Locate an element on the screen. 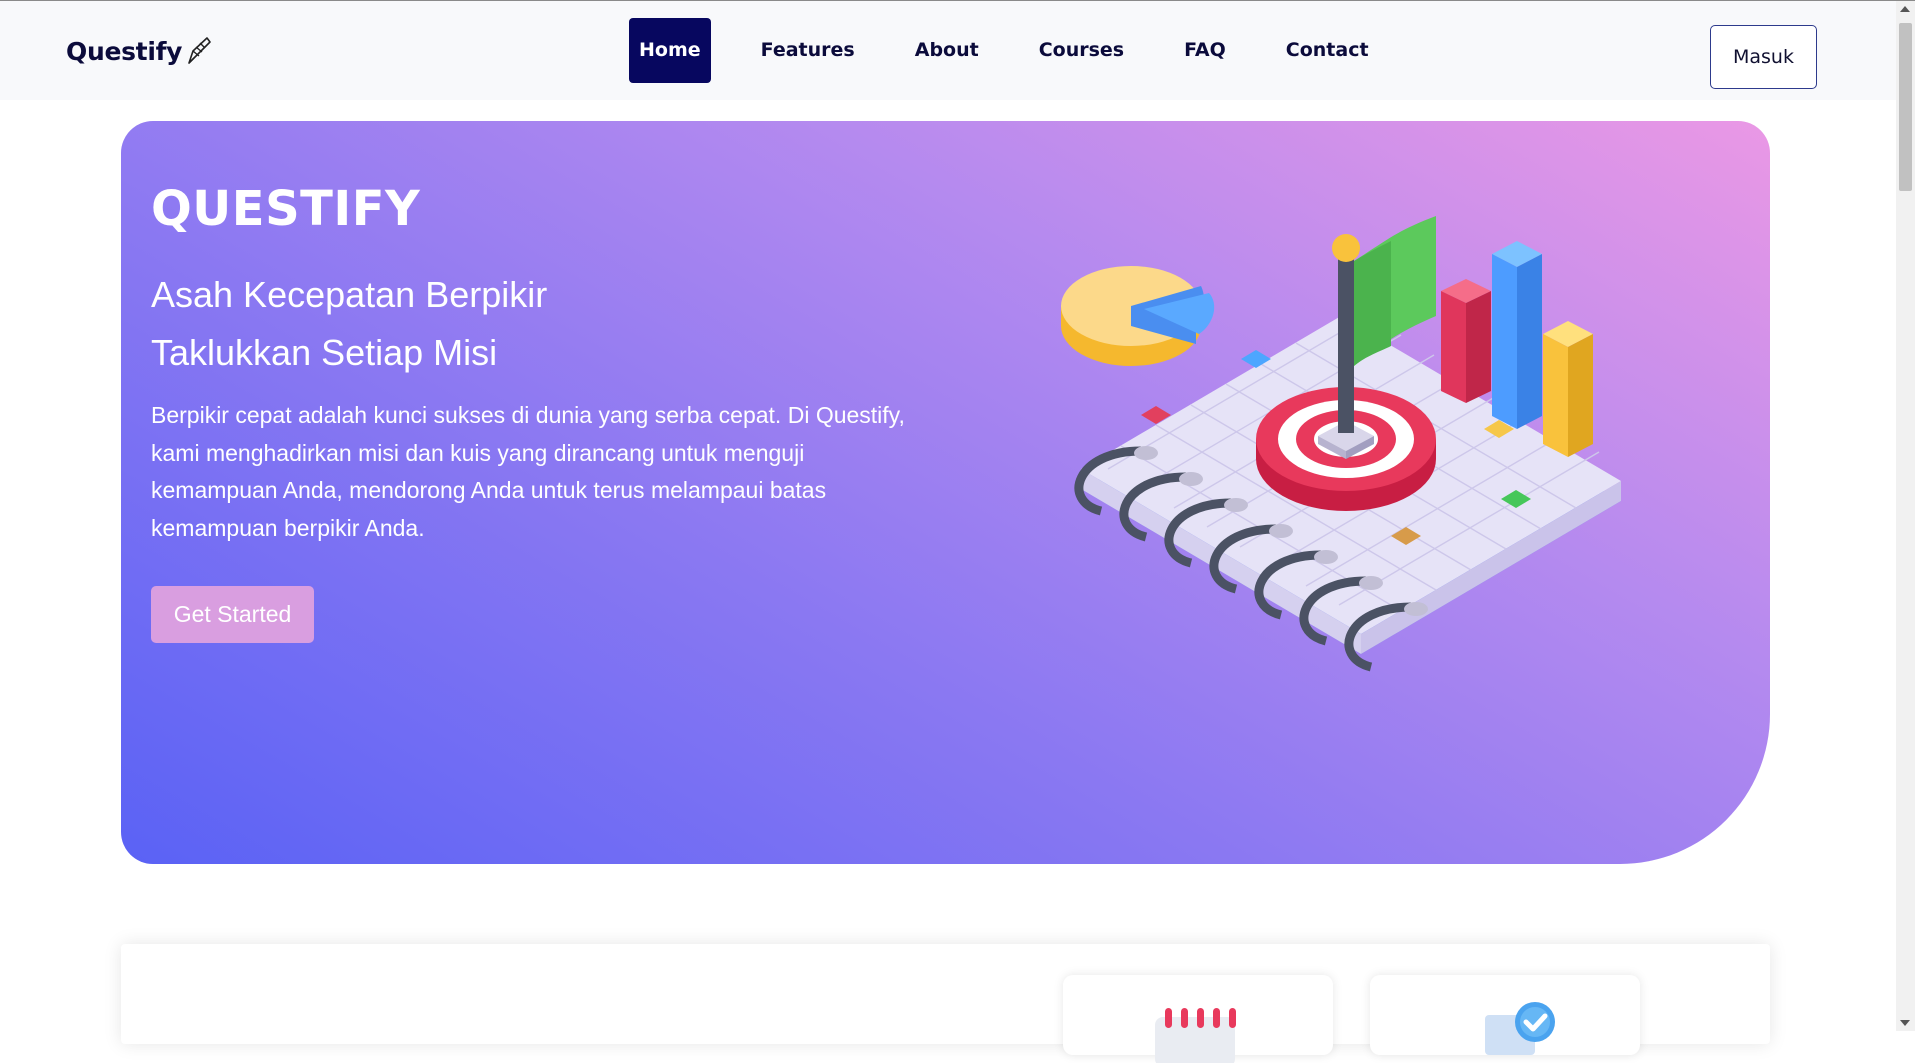  nav-home: Home is located at coordinates (670, 50).